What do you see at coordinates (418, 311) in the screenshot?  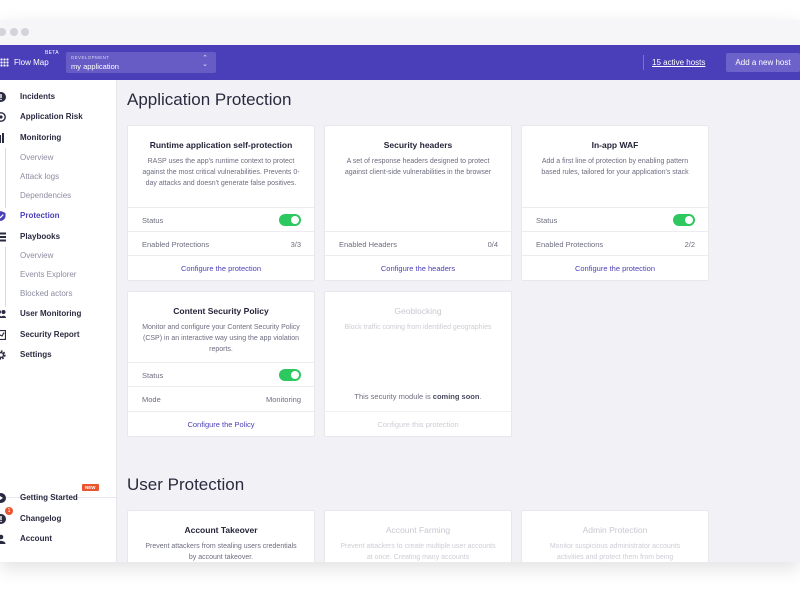 I see `card-title: Geoblocking` at bounding box center [418, 311].